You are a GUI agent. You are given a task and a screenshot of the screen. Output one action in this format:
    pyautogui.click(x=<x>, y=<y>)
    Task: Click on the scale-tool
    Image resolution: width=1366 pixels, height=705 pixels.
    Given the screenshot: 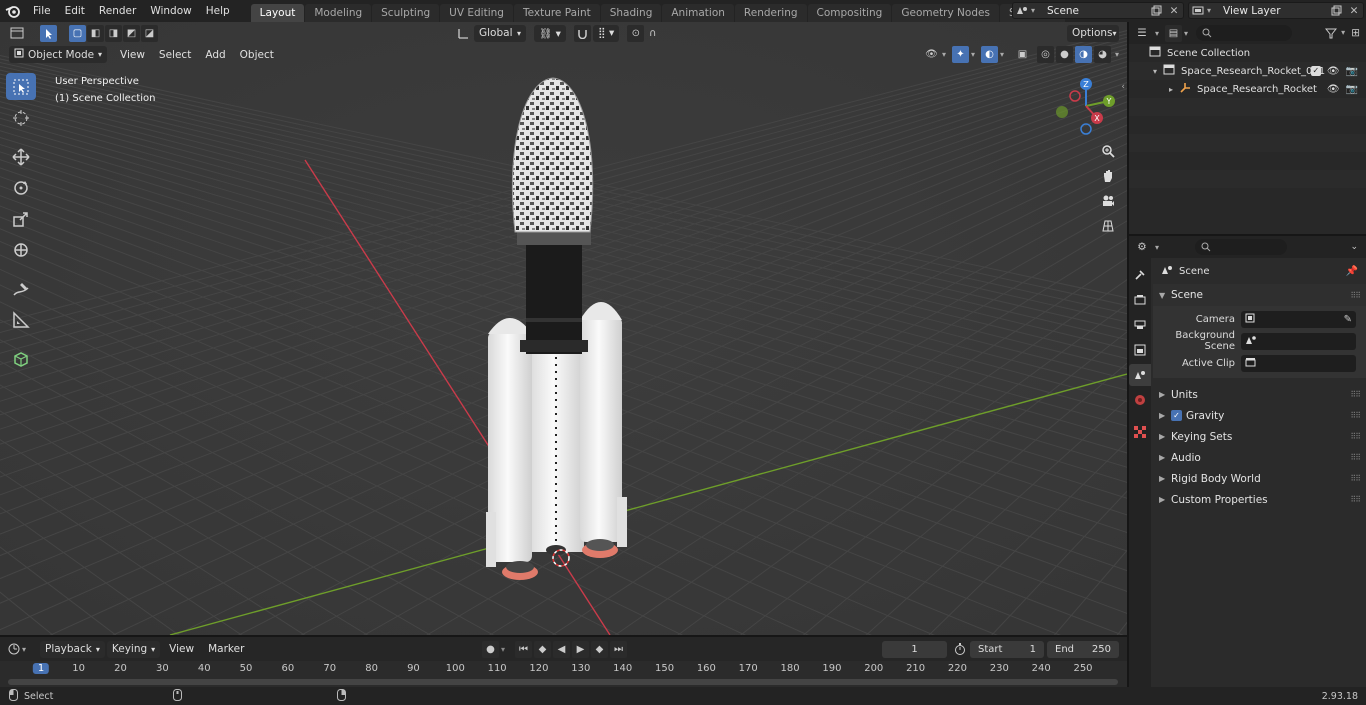 What is the action you would take?
    pyautogui.click(x=21, y=218)
    